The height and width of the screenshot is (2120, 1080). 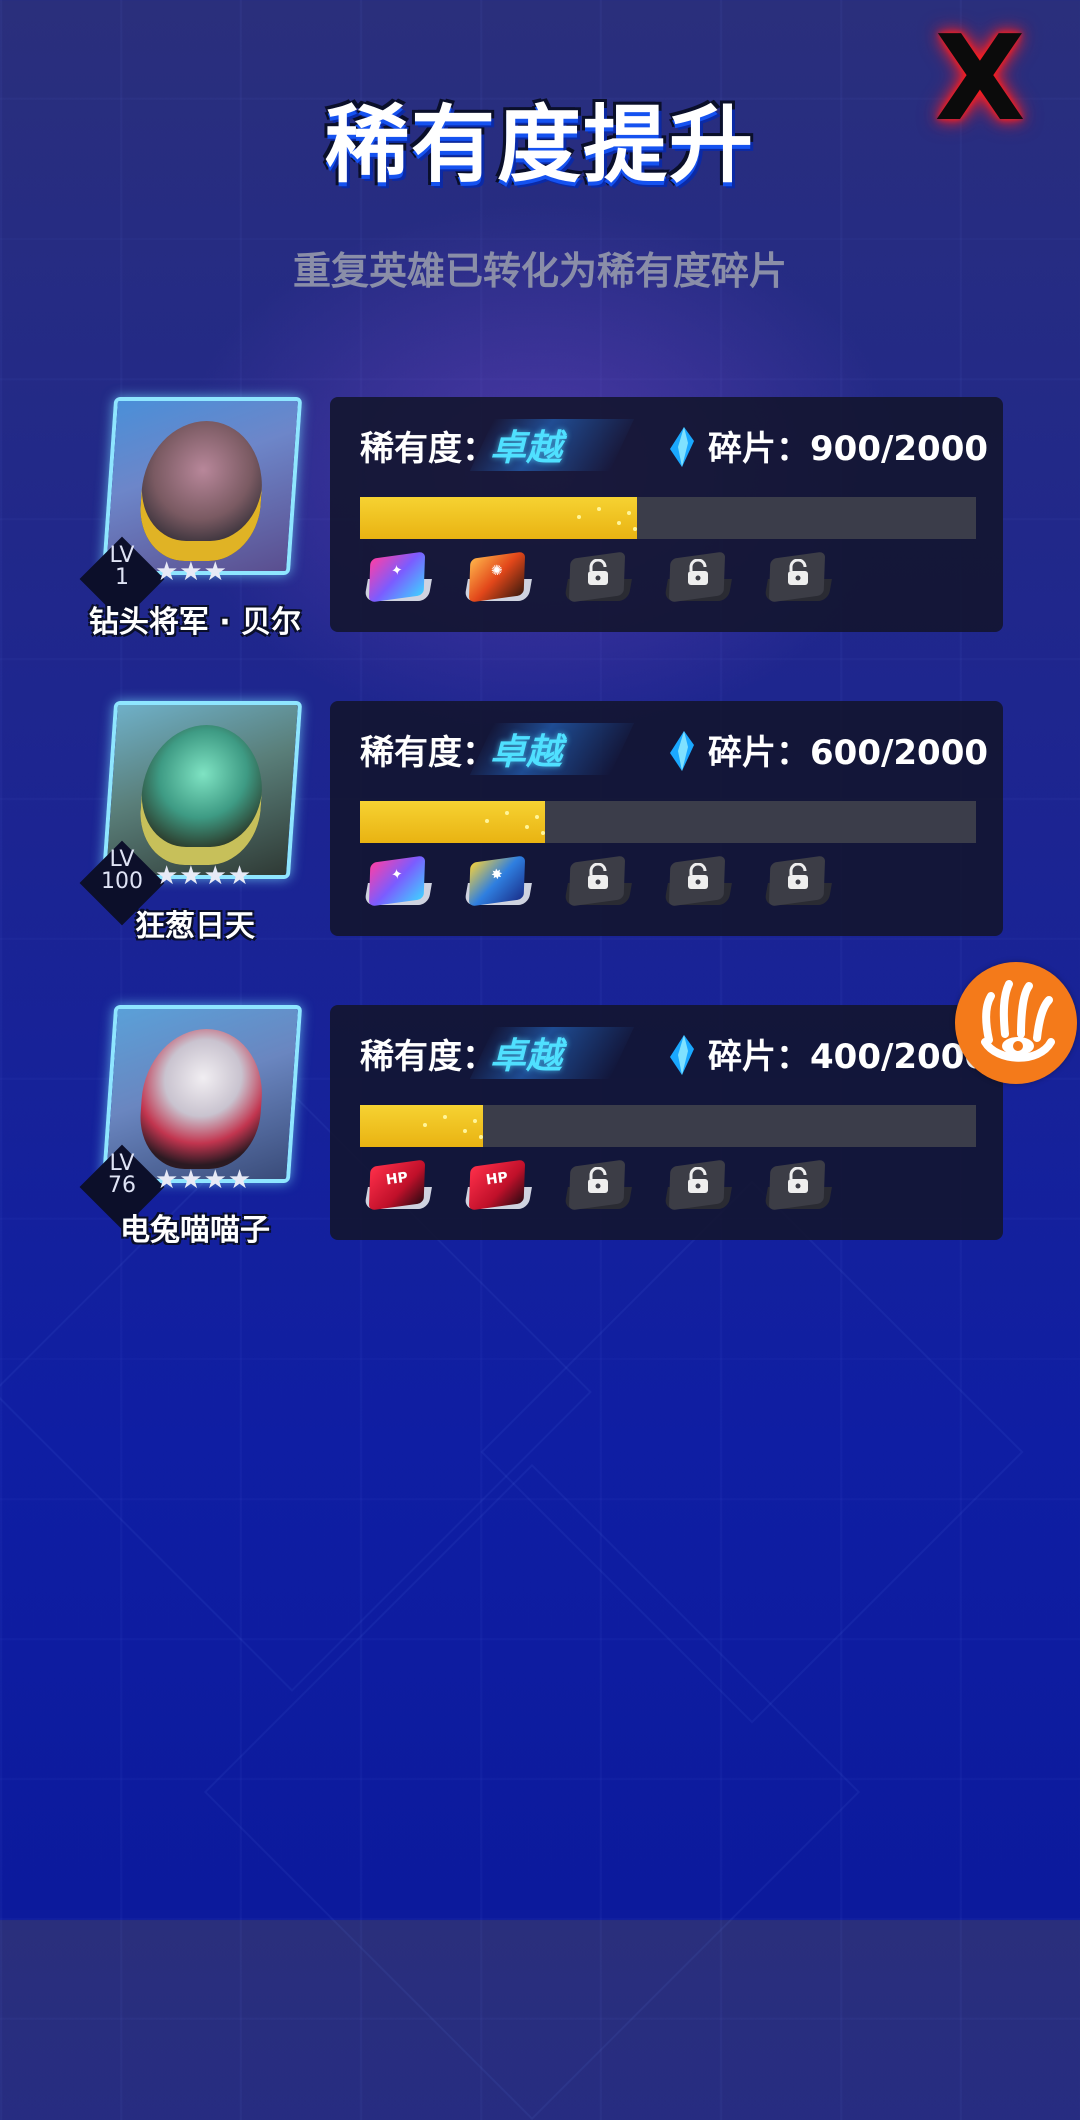 I want to click on blue-burst-chip-icon: ✸, so click(x=498, y=886).